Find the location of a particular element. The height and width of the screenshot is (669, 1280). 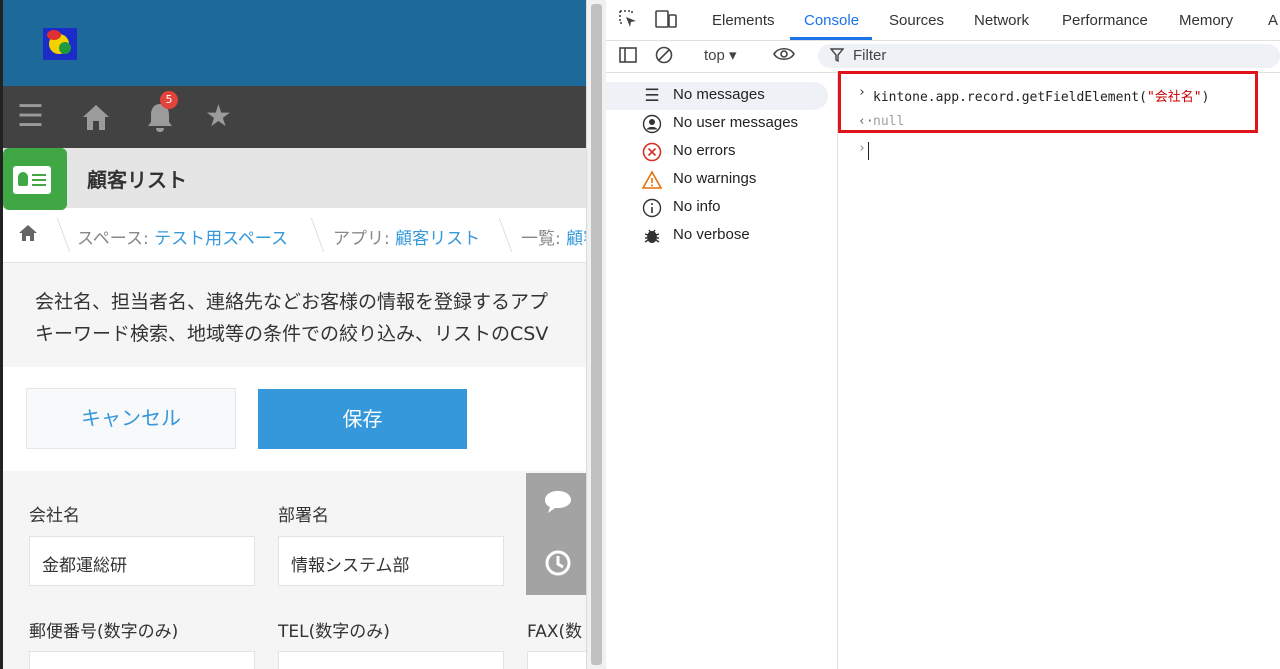

company-label: 会社名 is located at coordinates (54, 516).